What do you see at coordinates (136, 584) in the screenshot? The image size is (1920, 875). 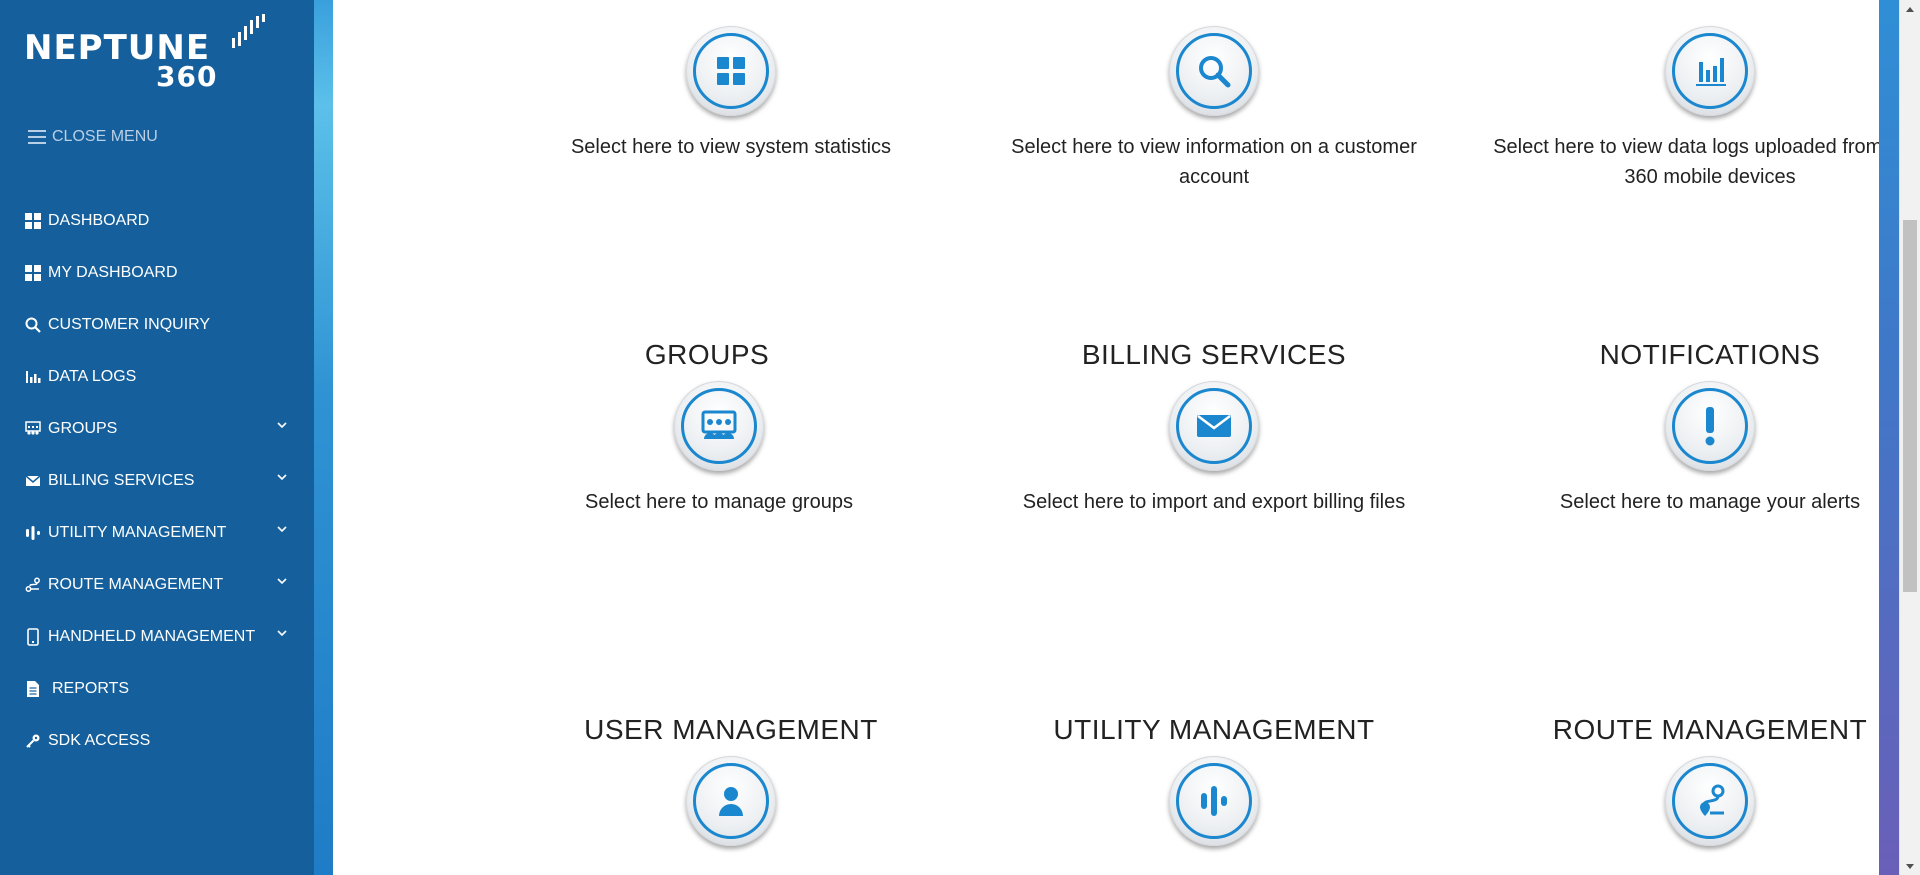 I see `sidebar-item-label: ROUTE MANAGEMENT` at bounding box center [136, 584].